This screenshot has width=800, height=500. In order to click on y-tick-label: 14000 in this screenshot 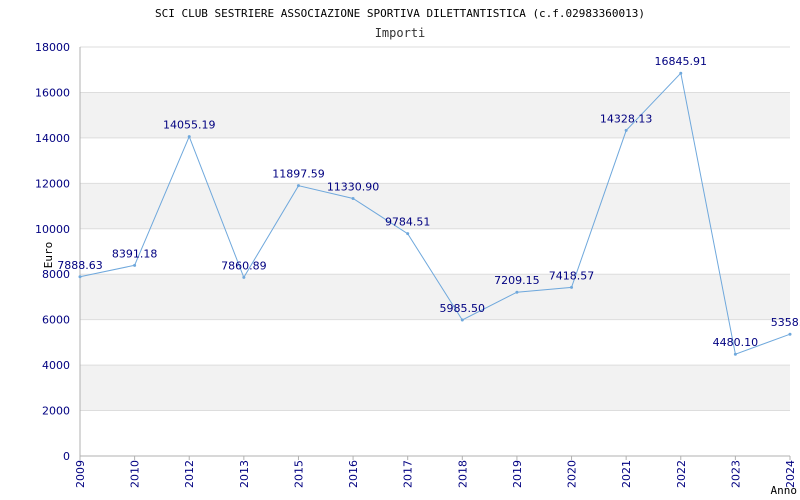, I will do `click(52, 138)`.